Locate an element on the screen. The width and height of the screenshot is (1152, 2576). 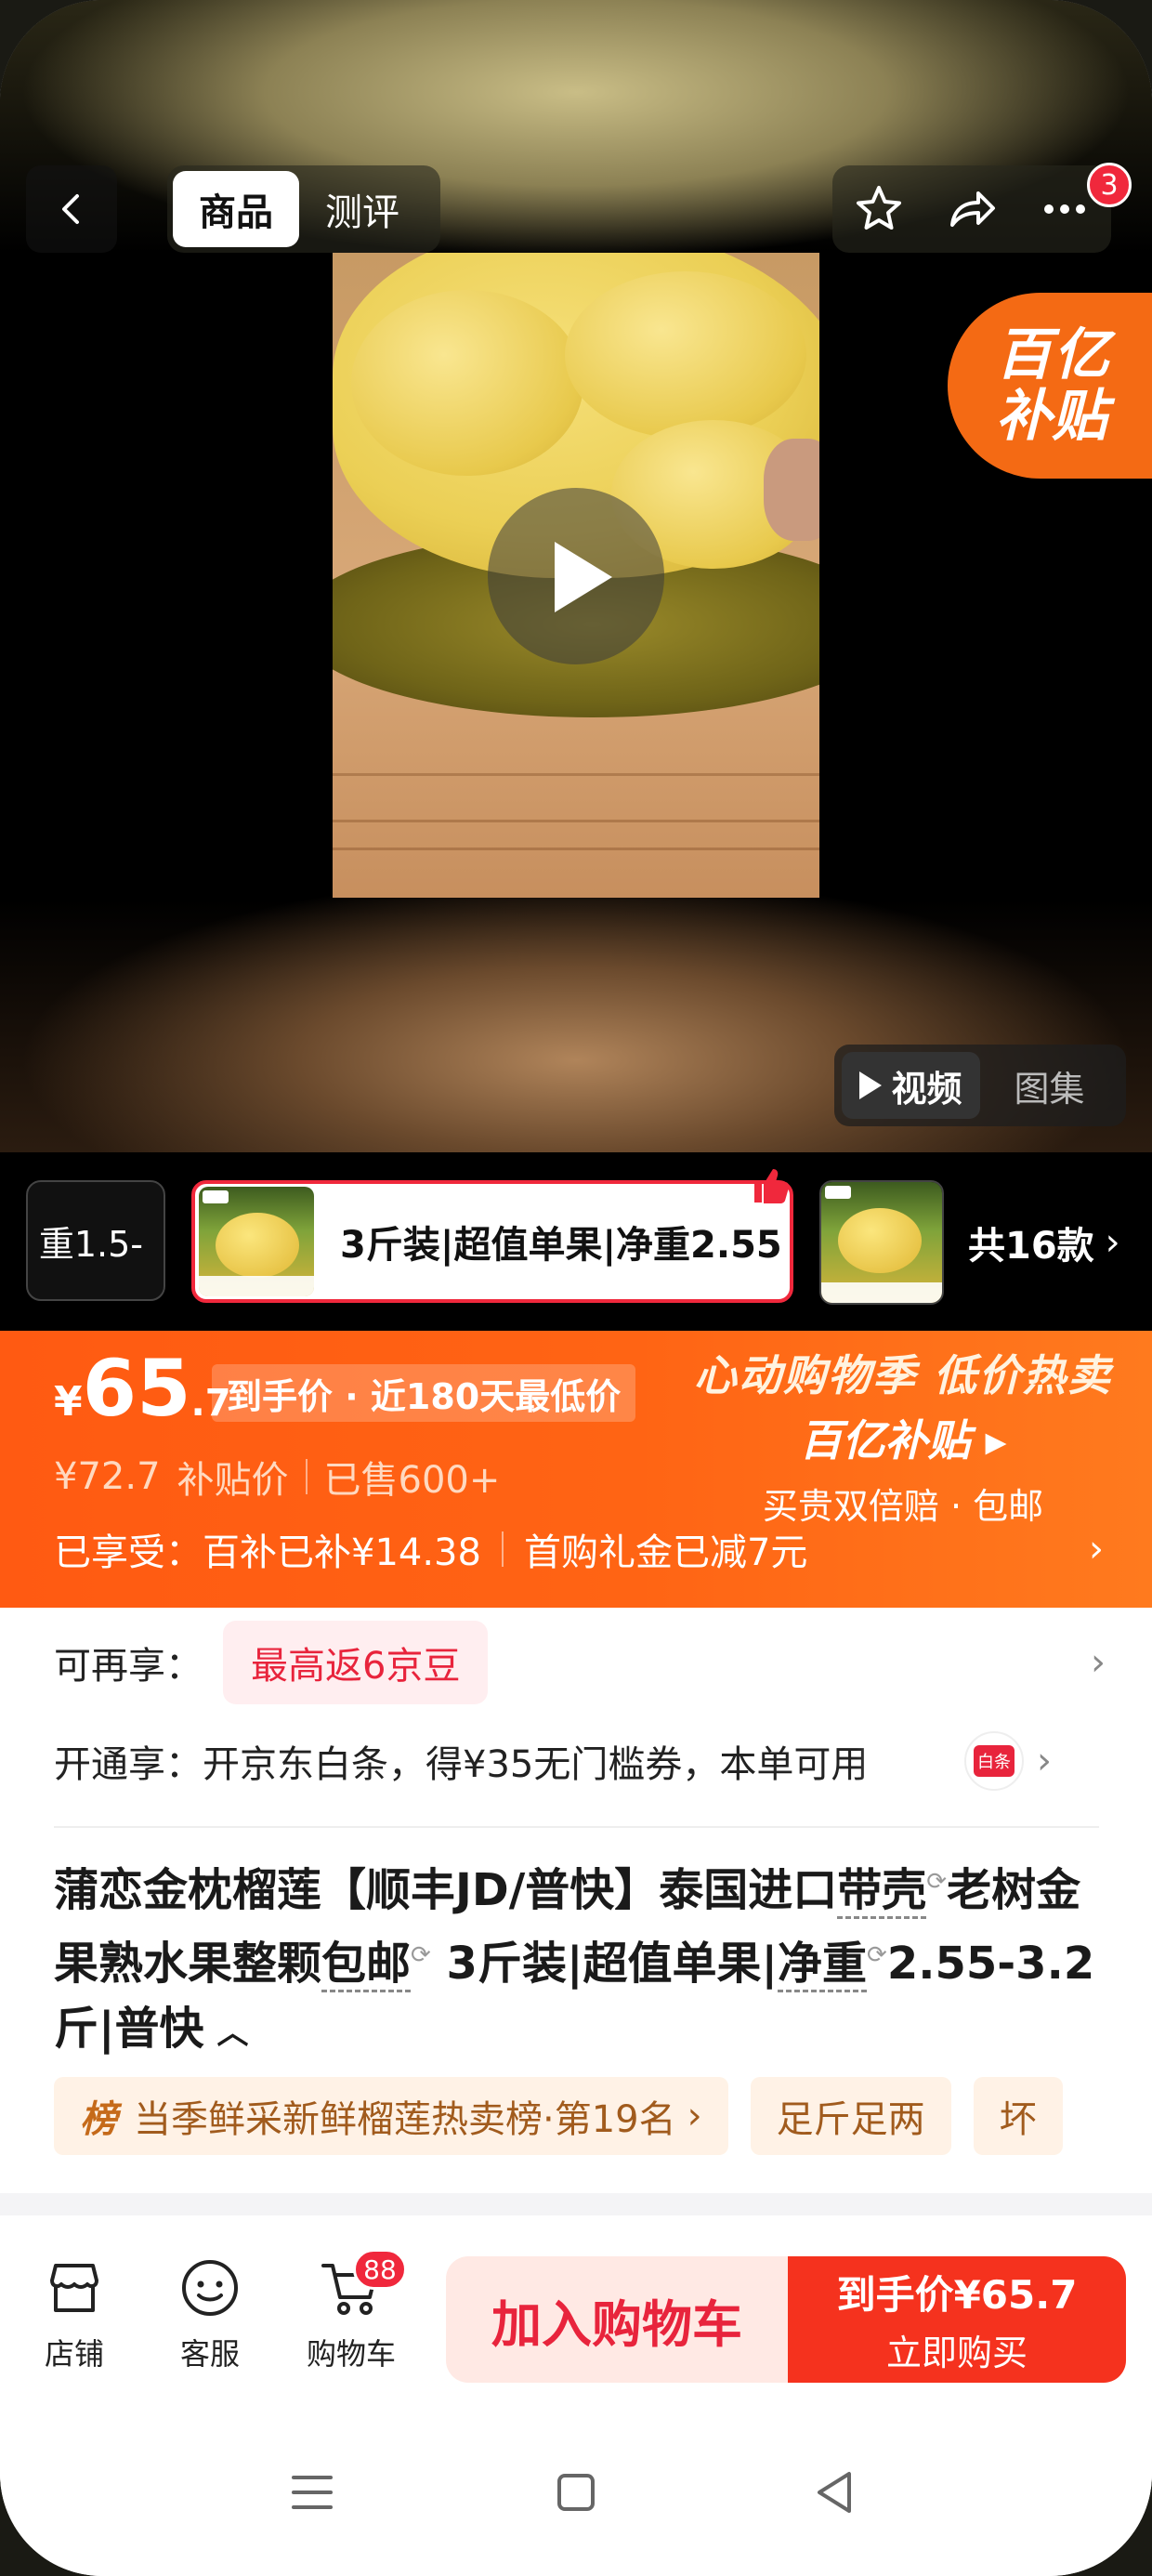
variant-strip: 重1.5- 3斤装|超值单果|净重2.55 共16款 › is located at coordinates (576, 1241).